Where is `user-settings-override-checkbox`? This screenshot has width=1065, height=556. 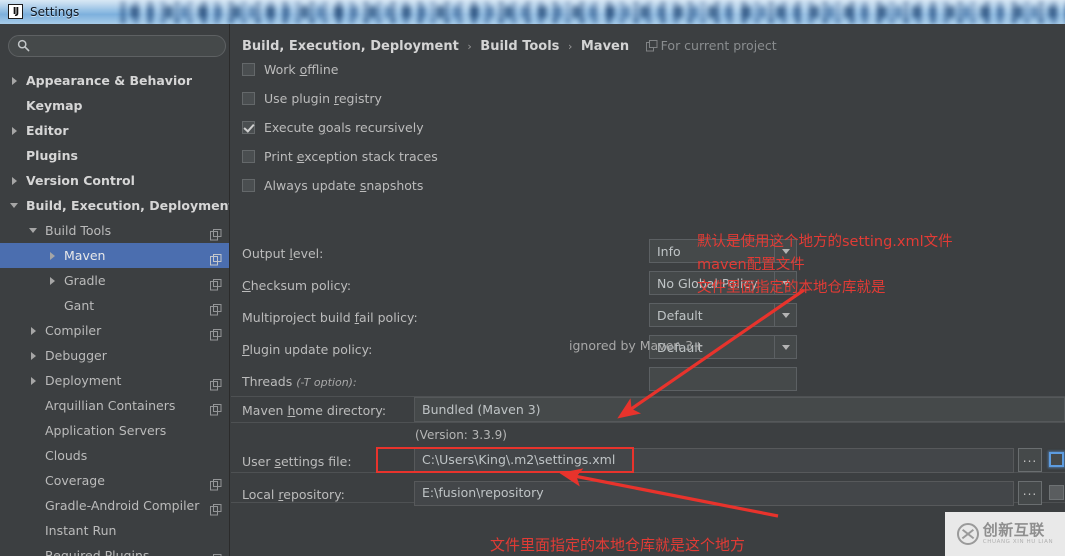
user-settings-override-checkbox is located at coordinates (1056, 459).